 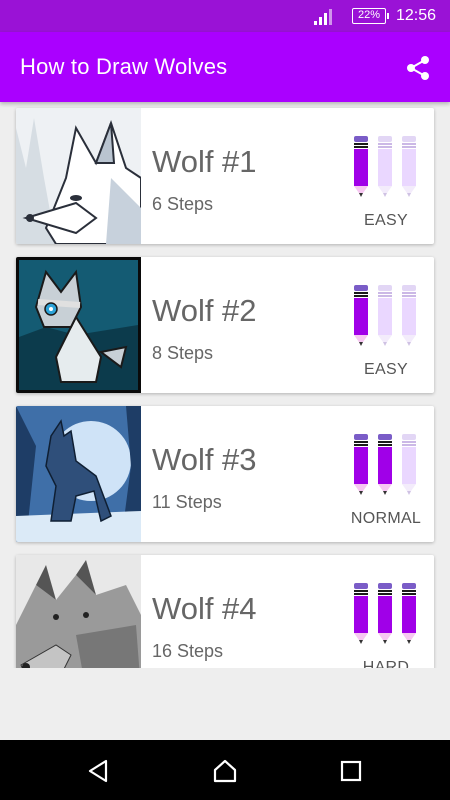 I want to click on wolf-2-thumbnail, so click(x=78, y=325).